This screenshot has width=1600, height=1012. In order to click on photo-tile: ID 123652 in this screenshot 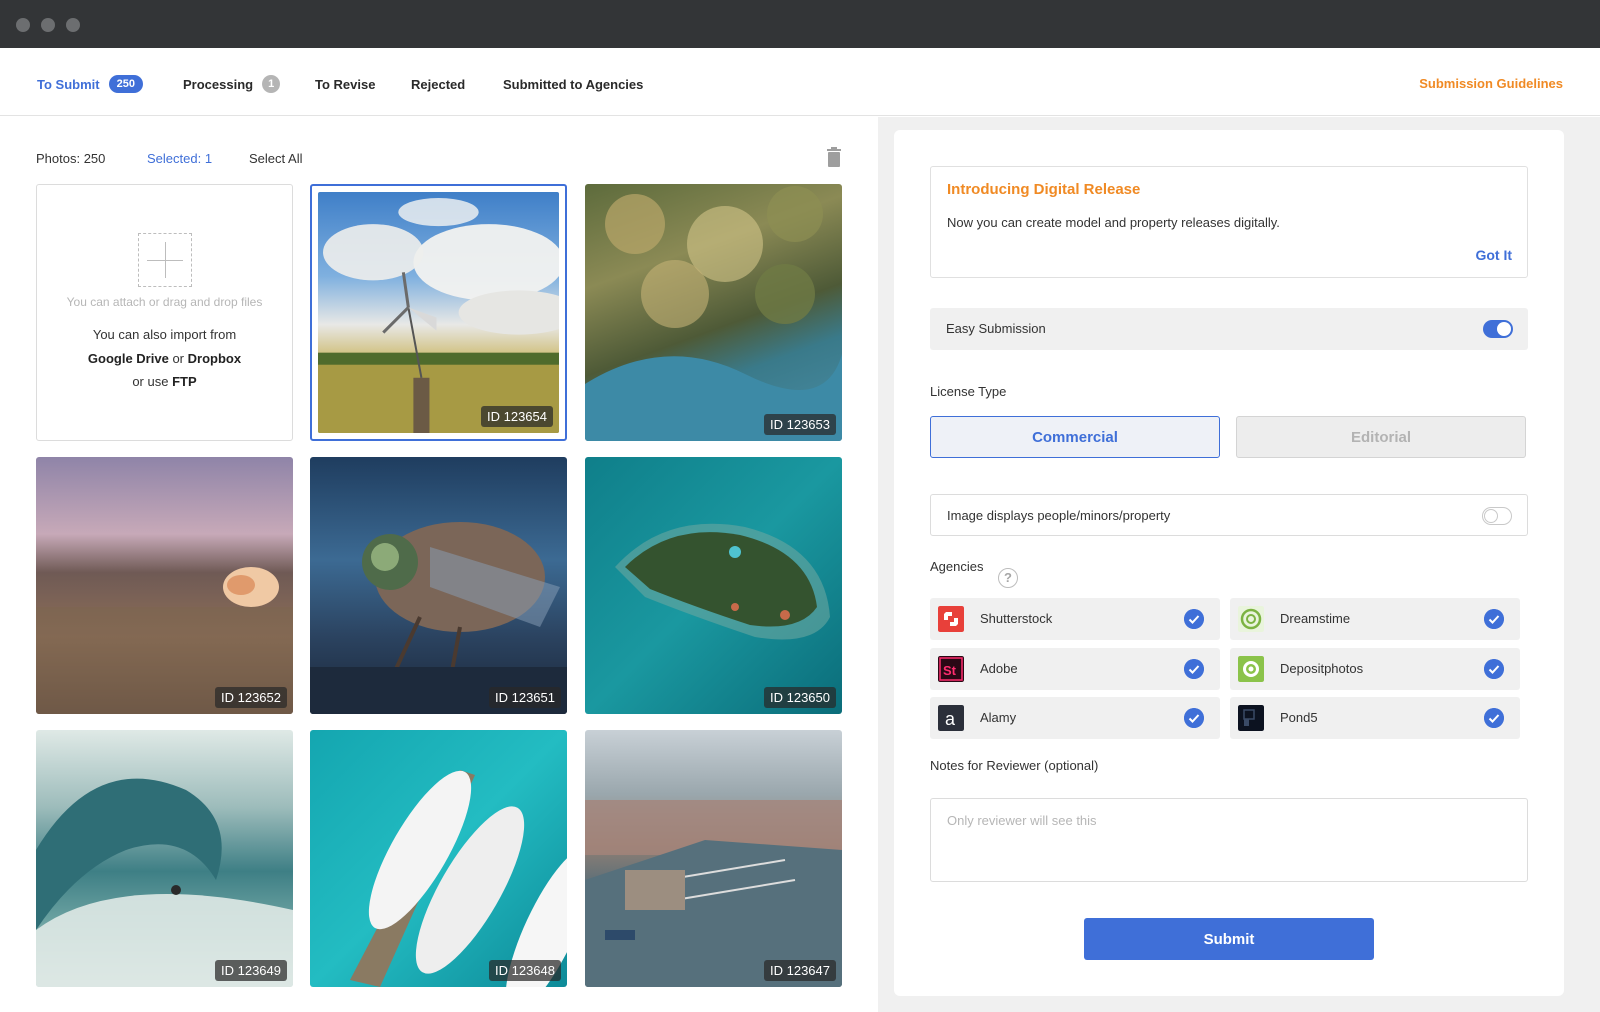, I will do `click(164, 585)`.